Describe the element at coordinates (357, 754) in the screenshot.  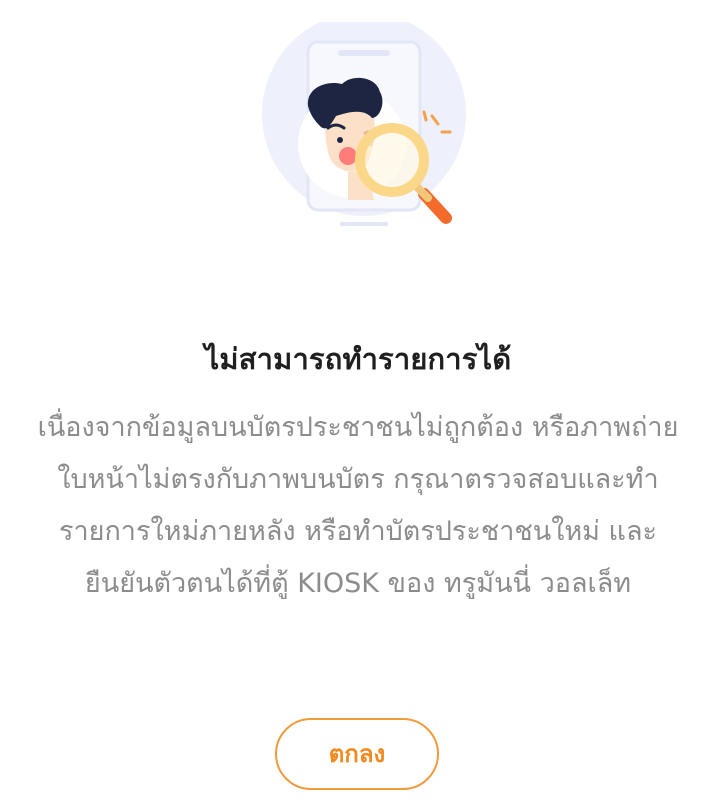
I see `ok-button: ตกลง` at that location.